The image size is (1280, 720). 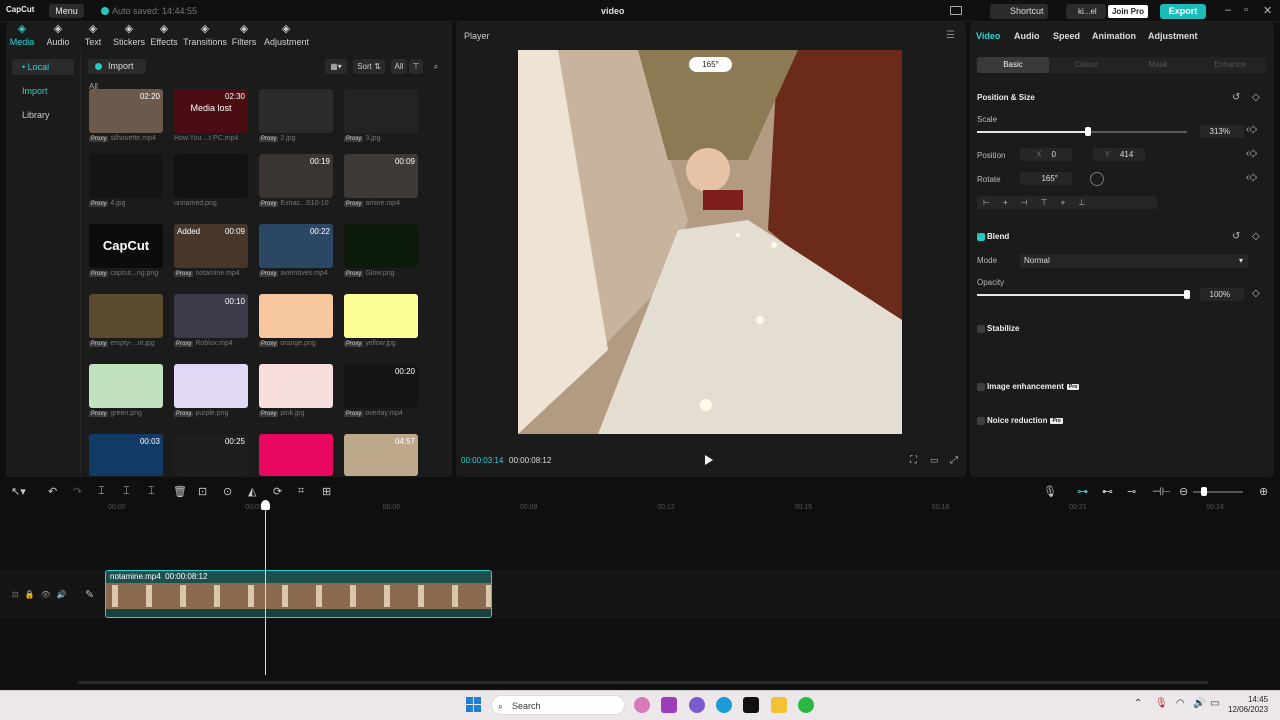 What do you see at coordinates (1251, 177) in the screenshot?
I see `rotate-keyframe-icon: ‹◇` at bounding box center [1251, 177].